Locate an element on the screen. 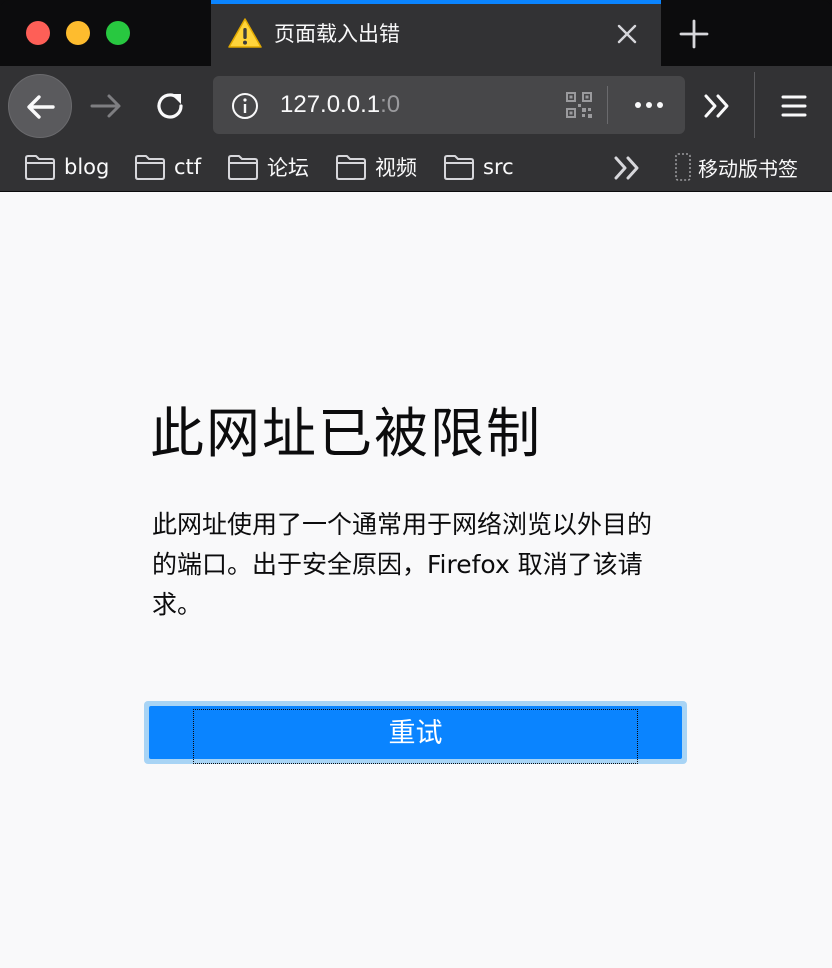 The image size is (832, 968). url-text: 127.0.0.1:0 is located at coordinates (340, 105).